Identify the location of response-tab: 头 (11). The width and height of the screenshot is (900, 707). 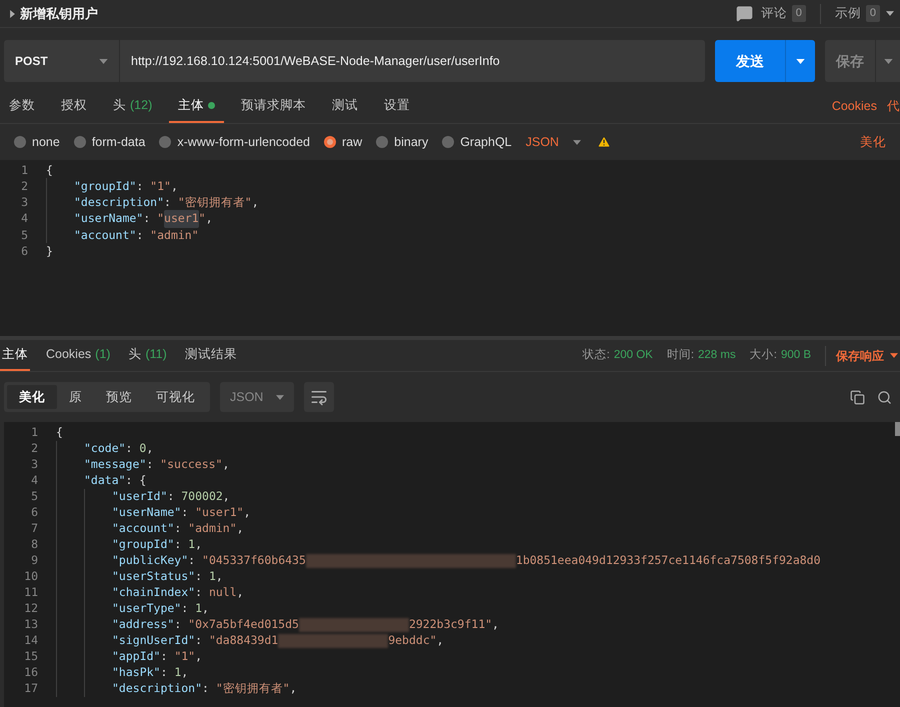
(147, 355).